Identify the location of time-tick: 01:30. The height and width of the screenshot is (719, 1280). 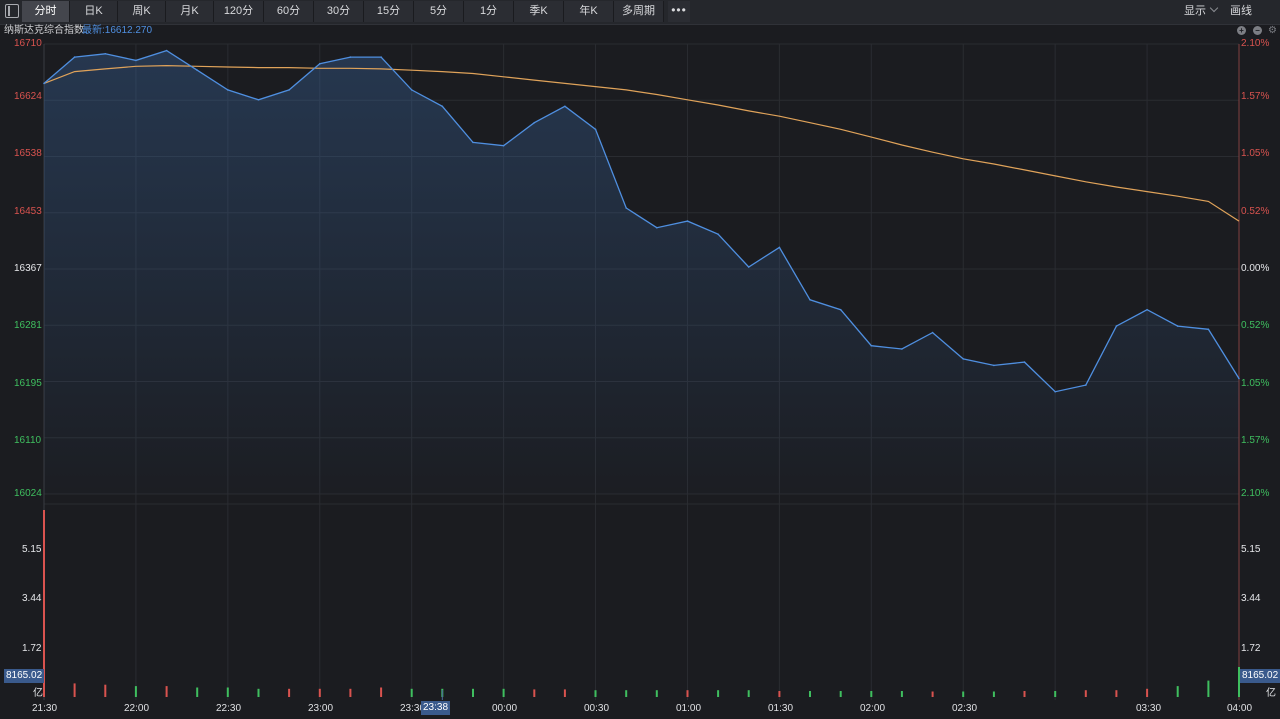
(781, 708).